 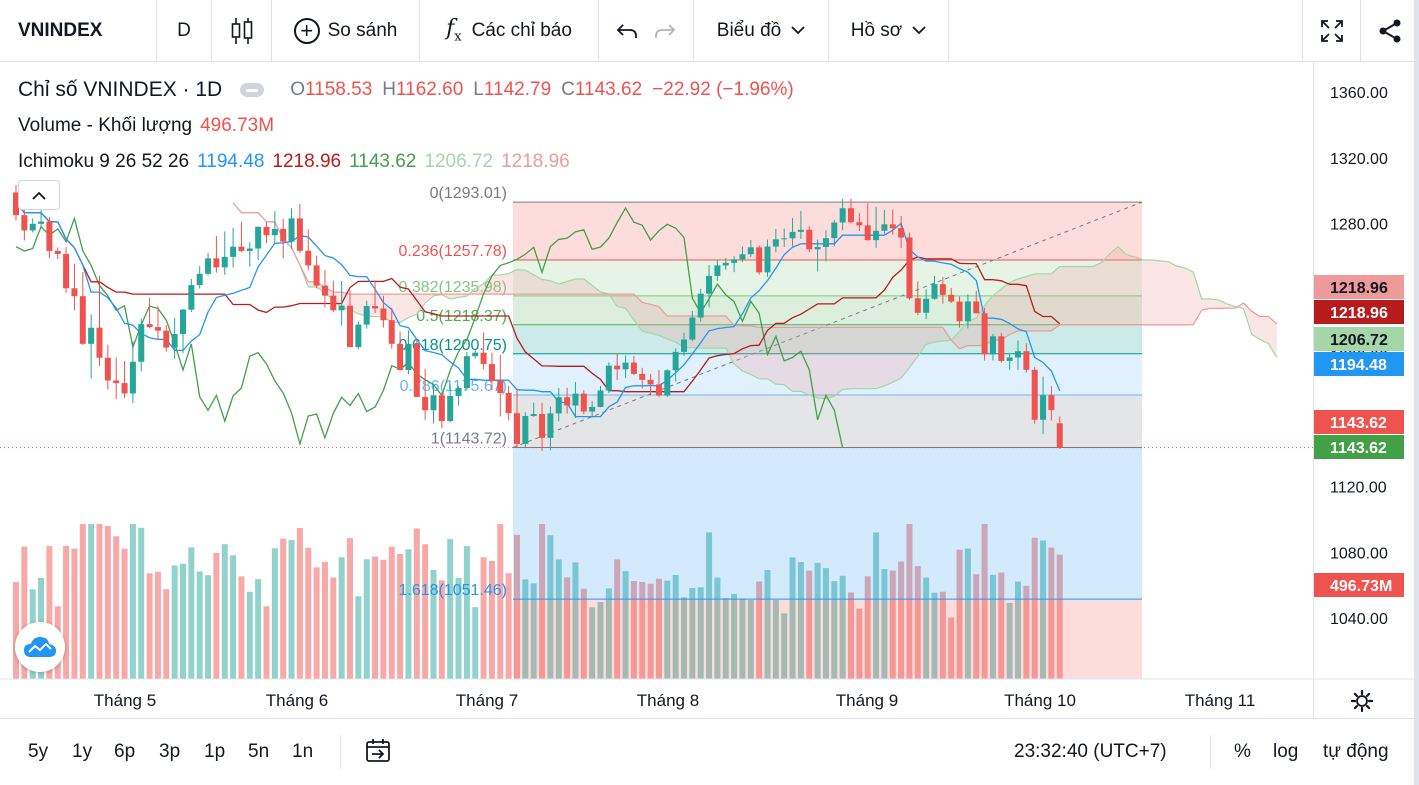 I want to click on chart-style-button, so click(x=242, y=31).